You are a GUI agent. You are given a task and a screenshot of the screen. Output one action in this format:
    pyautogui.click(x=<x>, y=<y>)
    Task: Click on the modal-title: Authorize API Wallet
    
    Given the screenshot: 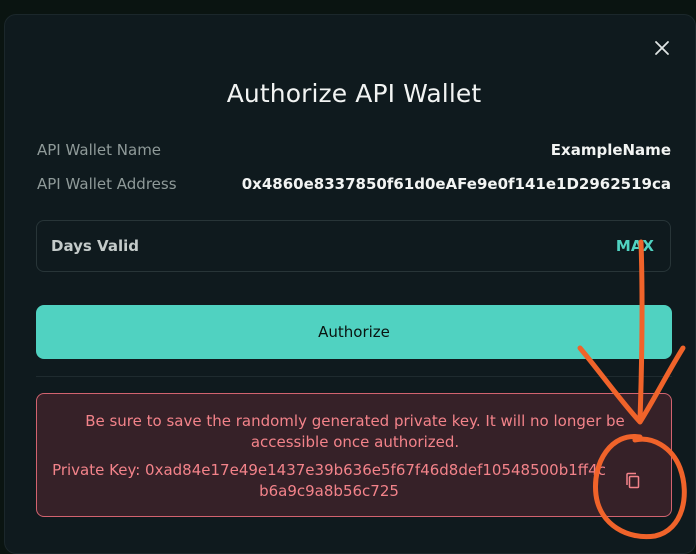 What is the action you would take?
    pyautogui.click(x=354, y=93)
    